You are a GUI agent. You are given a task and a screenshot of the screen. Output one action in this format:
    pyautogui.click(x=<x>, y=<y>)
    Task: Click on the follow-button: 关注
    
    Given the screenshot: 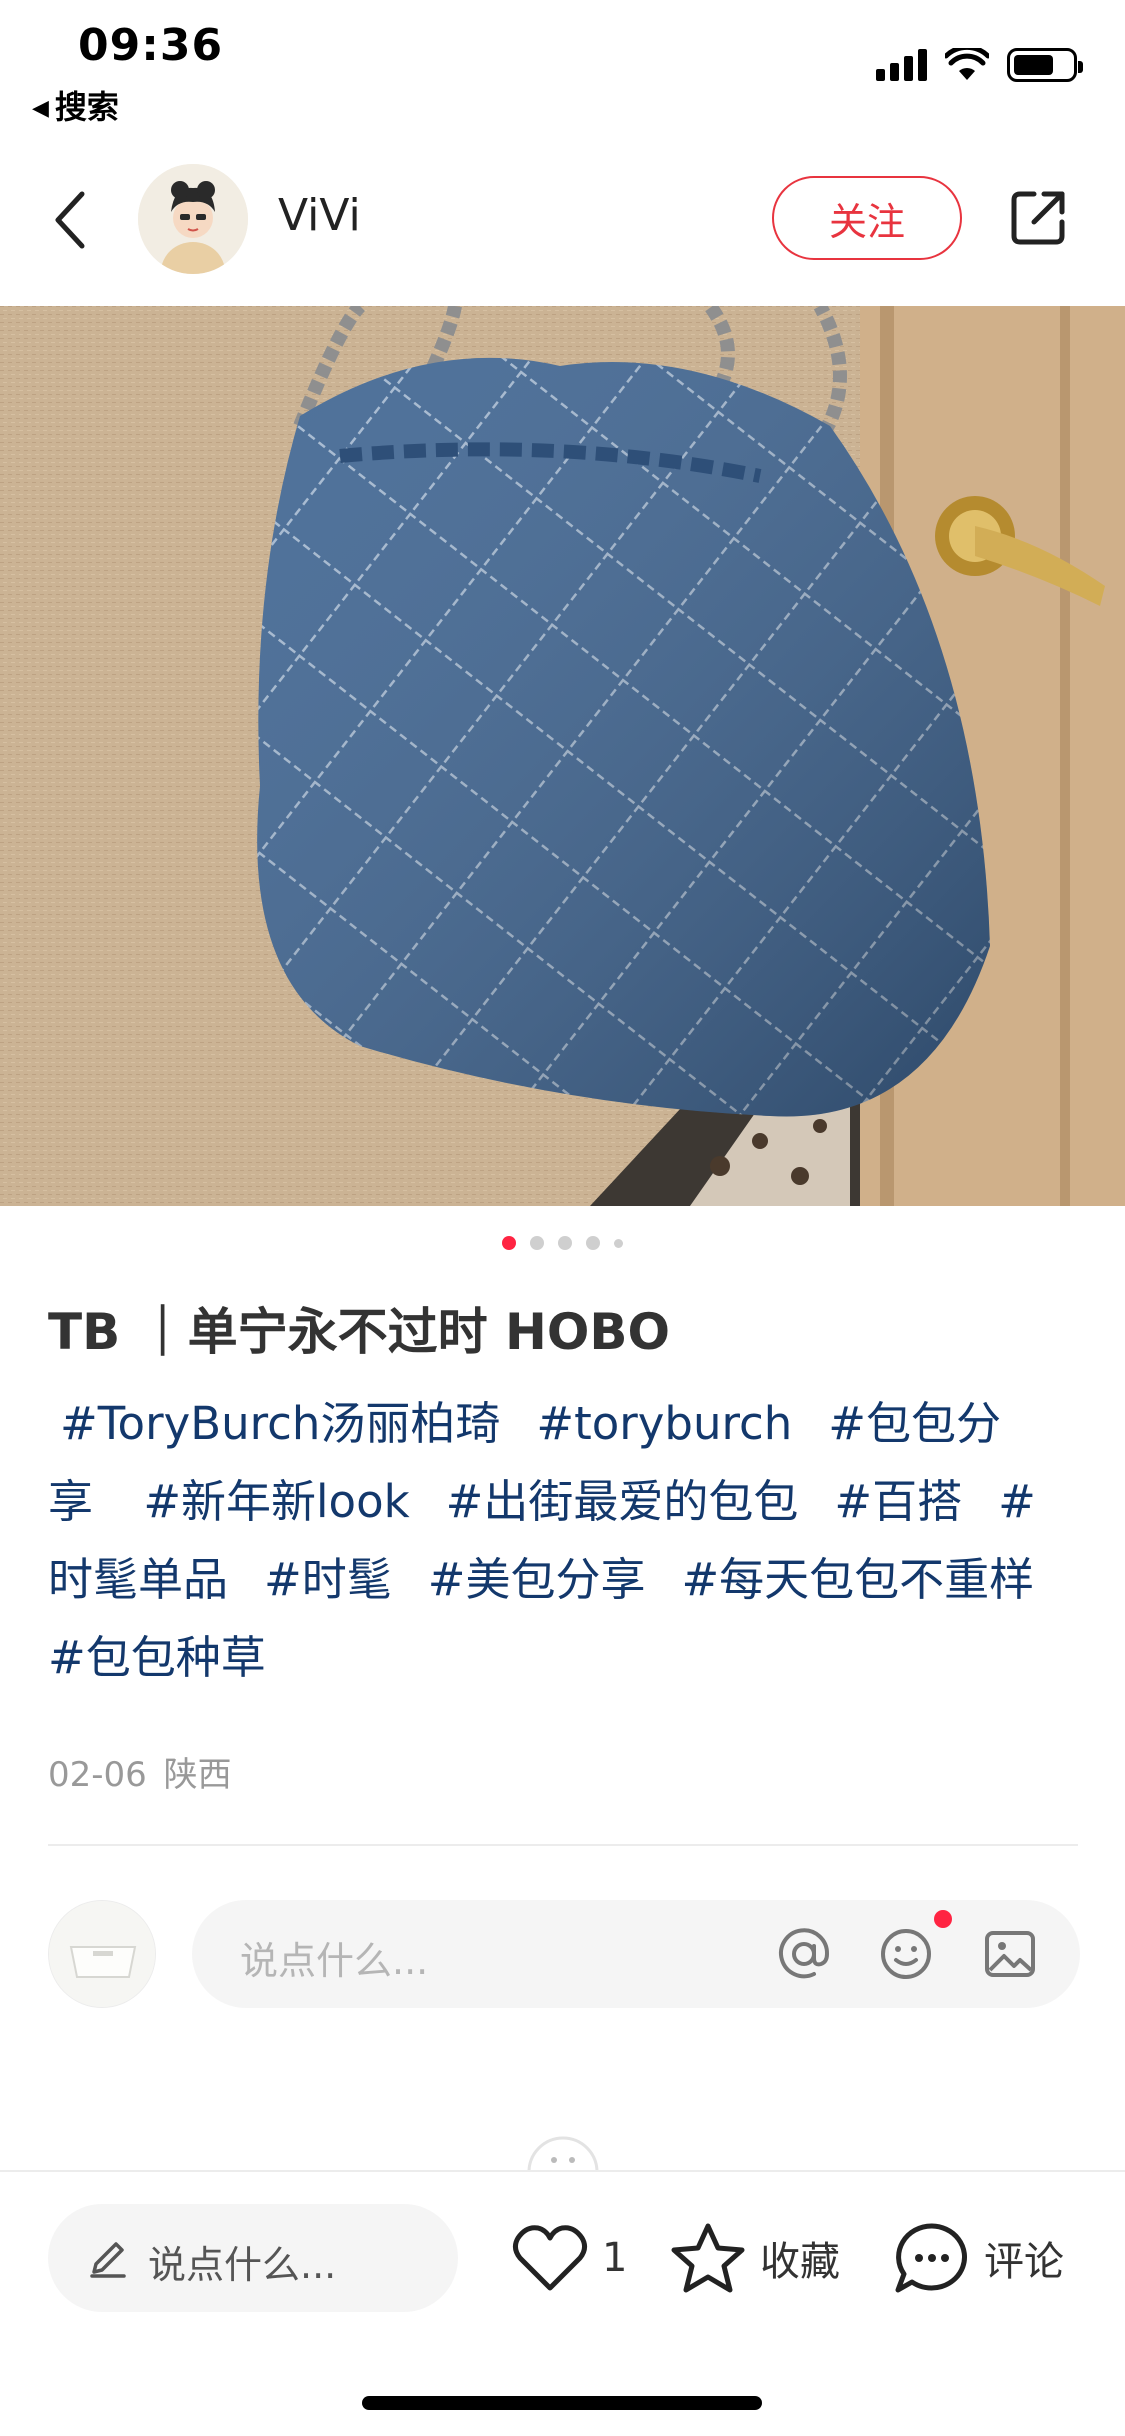 What is the action you would take?
    pyautogui.click(x=867, y=218)
    